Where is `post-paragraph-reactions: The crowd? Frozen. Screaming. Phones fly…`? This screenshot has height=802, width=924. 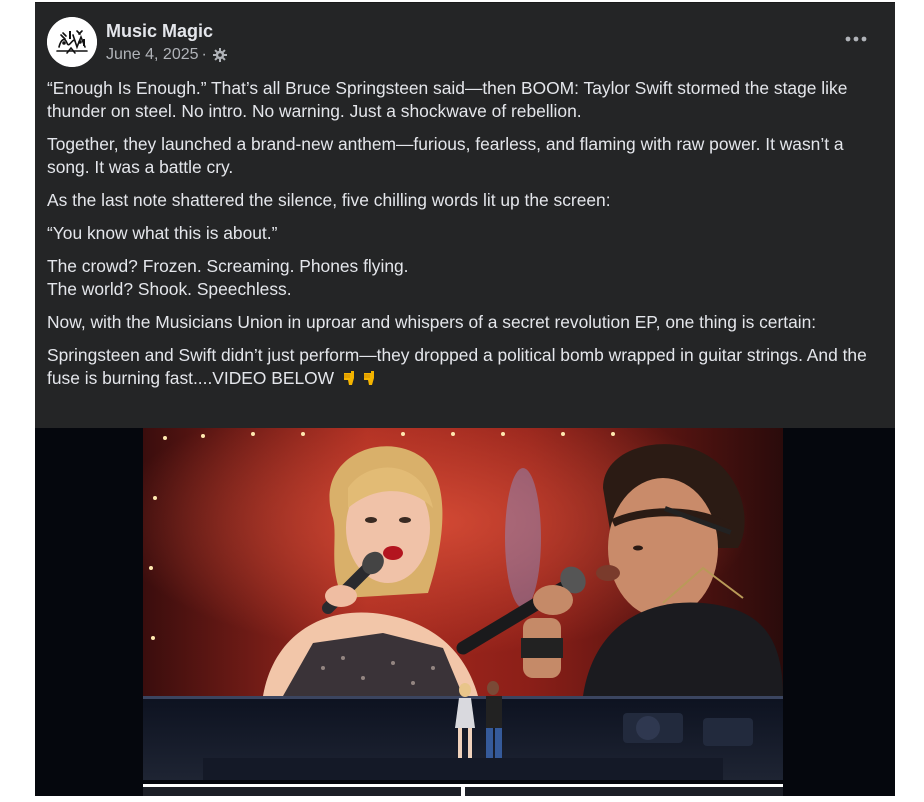
post-paragraph-reactions: The crowd? Frozen. Screaming. Phones fly… is located at coordinates (462, 278).